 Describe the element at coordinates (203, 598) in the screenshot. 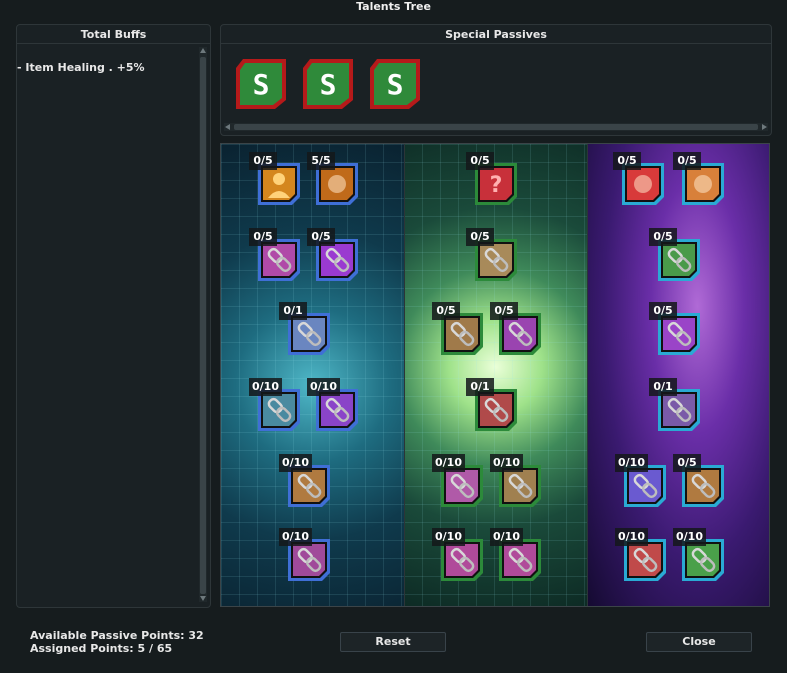

I see `scroll-down-arrow-icon` at that location.